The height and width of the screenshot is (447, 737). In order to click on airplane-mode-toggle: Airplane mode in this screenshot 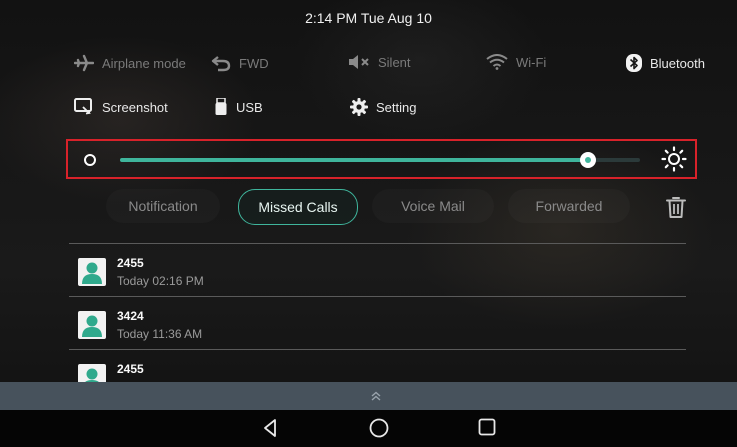, I will do `click(130, 63)`.